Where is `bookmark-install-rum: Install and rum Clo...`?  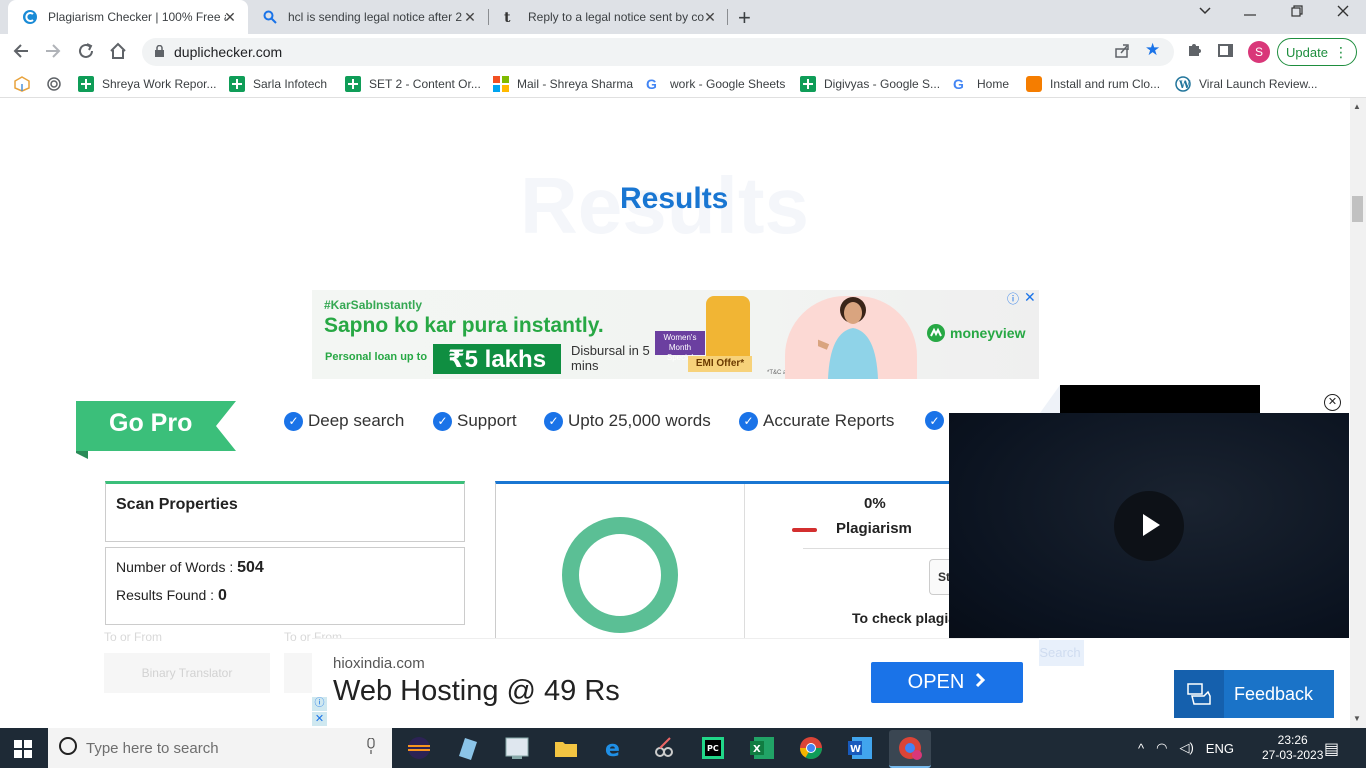 bookmark-install-rum: Install and rum Clo... is located at coordinates (1093, 84).